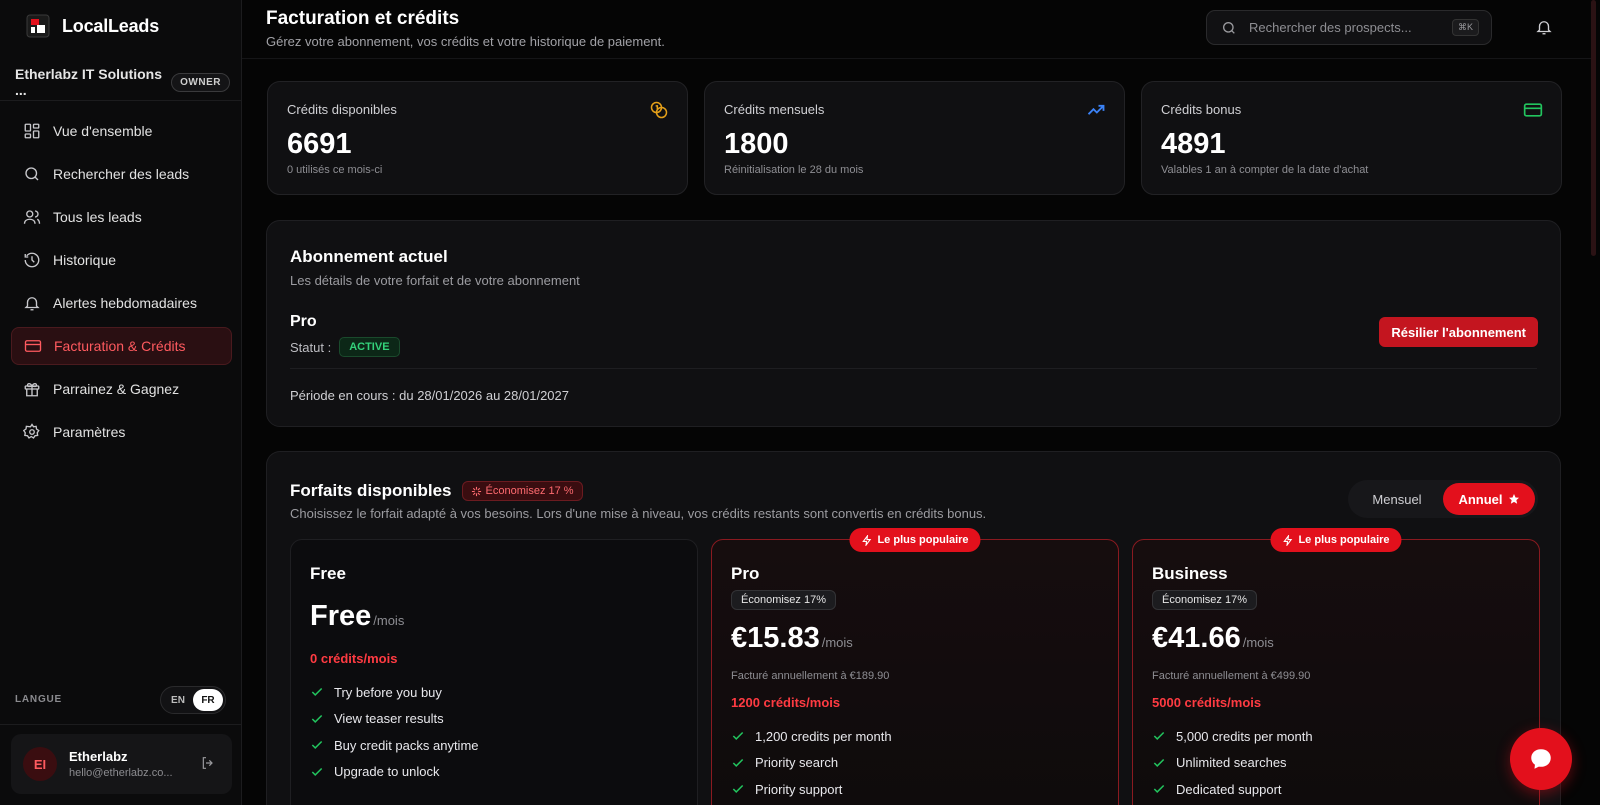 This screenshot has width=1600, height=805. What do you see at coordinates (98, 756) in the screenshot?
I see `user-name: Etherlabz` at bounding box center [98, 756].